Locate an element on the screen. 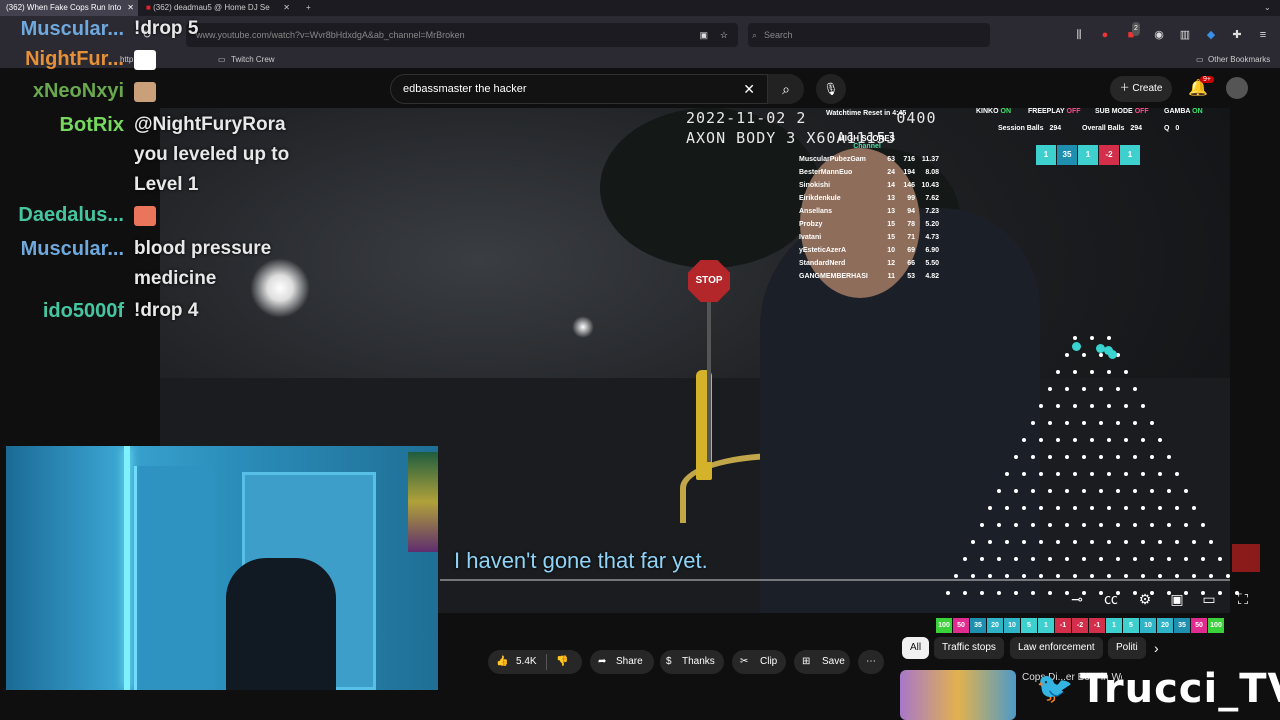  dislike-icon: 👎 is located at coordinates (562, 662).